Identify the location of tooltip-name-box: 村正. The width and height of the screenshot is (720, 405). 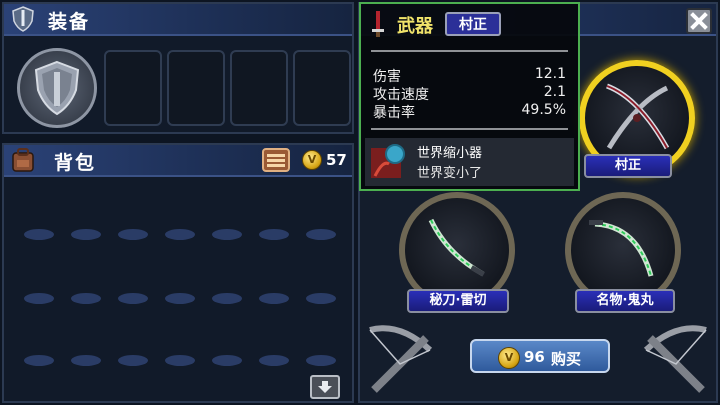
(473, 24).